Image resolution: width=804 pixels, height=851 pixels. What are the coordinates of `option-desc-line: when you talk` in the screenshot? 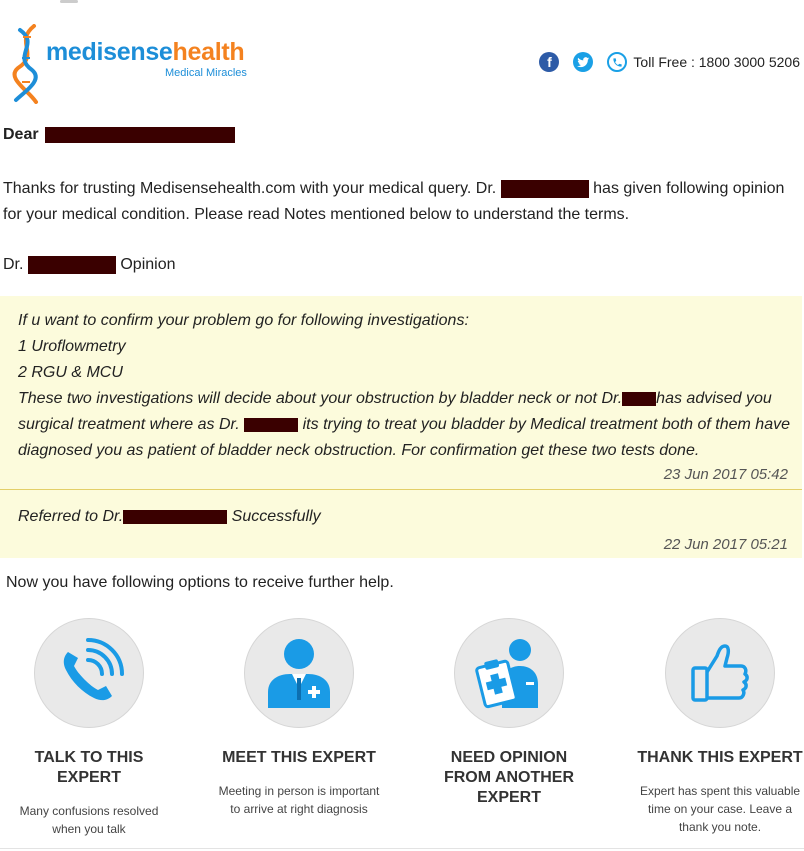 It's located at (89, 829).